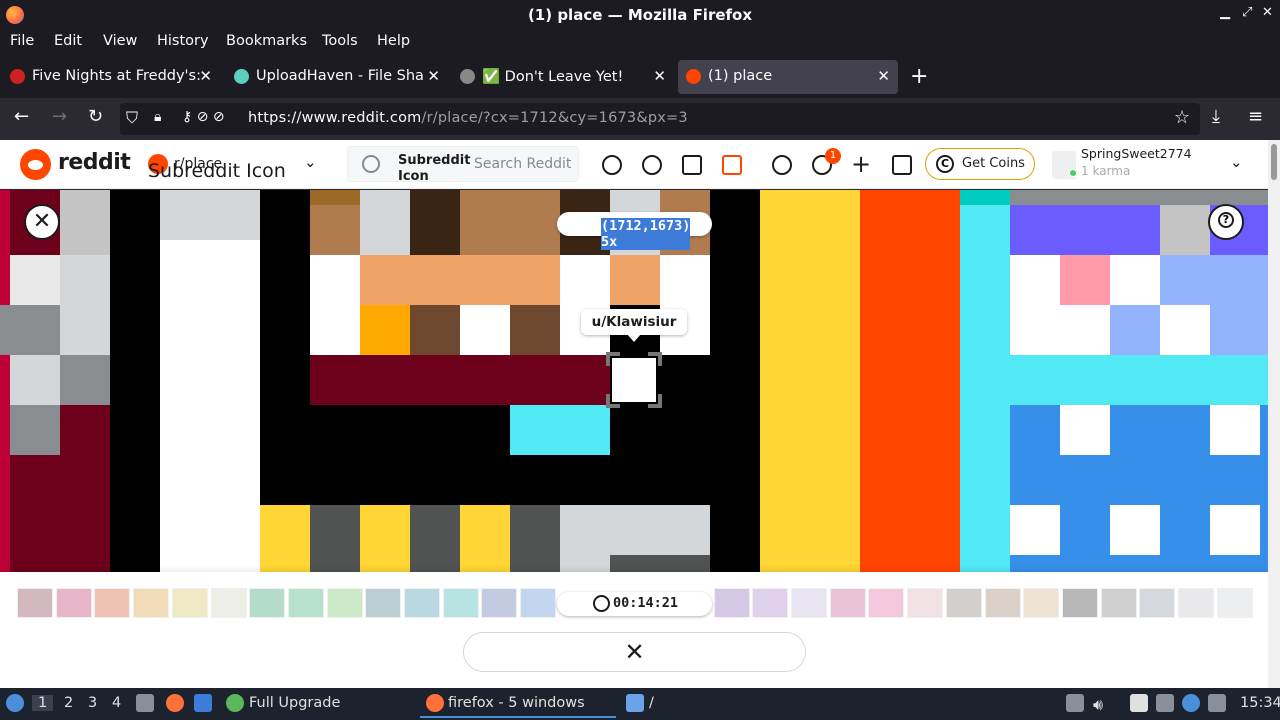 The height and width of the screenshot is (720, 1280). I want to click on lock-icon: 🔒︎, so click(157, 117).